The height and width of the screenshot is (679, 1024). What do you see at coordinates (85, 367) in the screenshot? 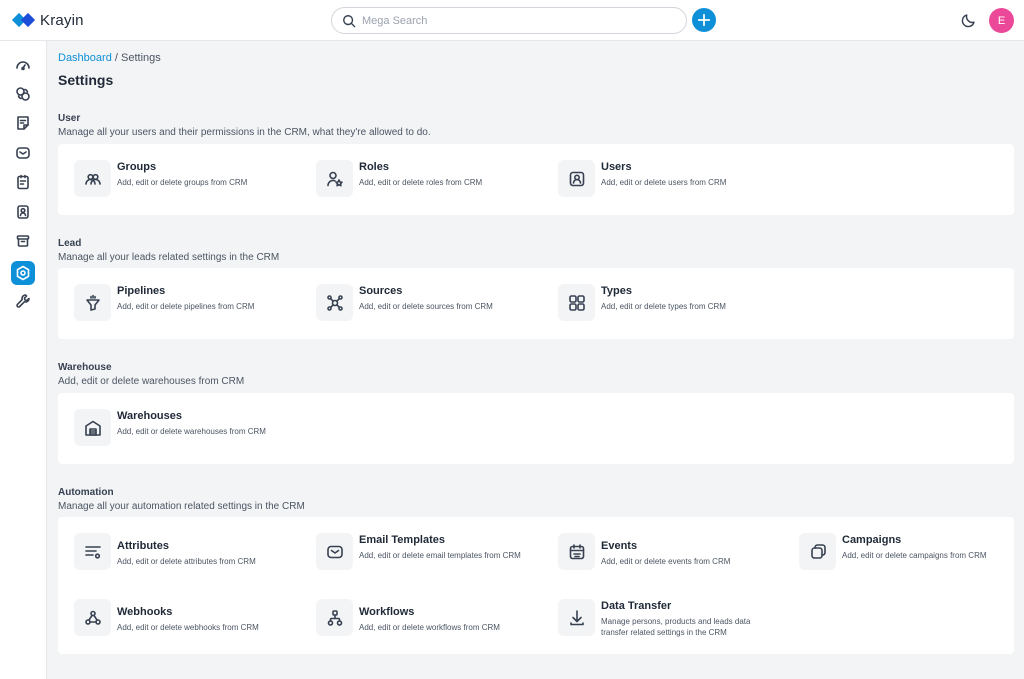
I see `section-title-warehouse: Warehouse` at bounding box center [85, 367].